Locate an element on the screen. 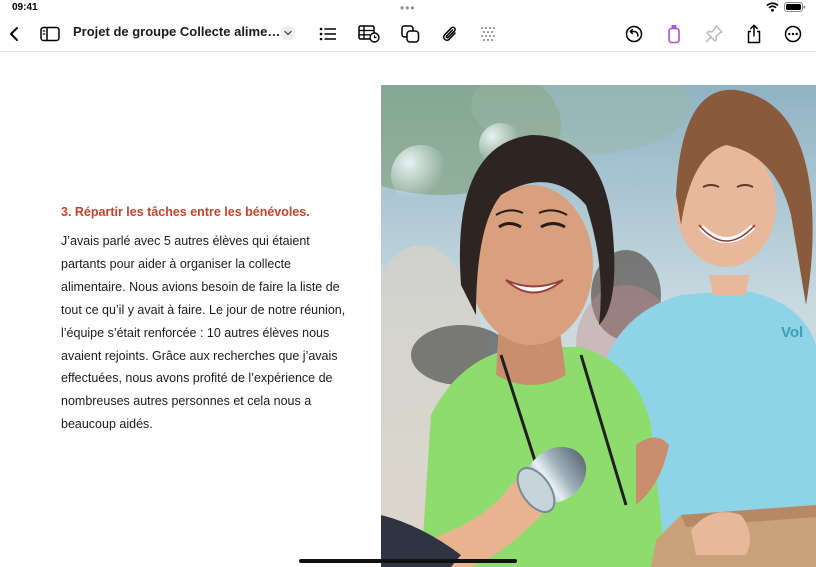 The image size is (816, 567). shapes-icon is located at coordinates (410, 34).